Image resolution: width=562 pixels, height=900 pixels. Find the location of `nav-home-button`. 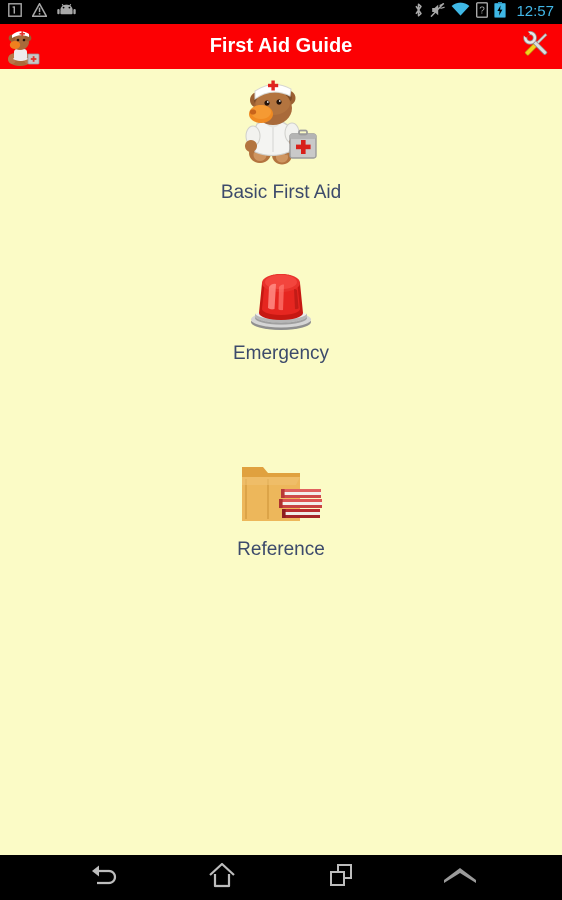

nav-home-button is located at coordinates (222, 877).